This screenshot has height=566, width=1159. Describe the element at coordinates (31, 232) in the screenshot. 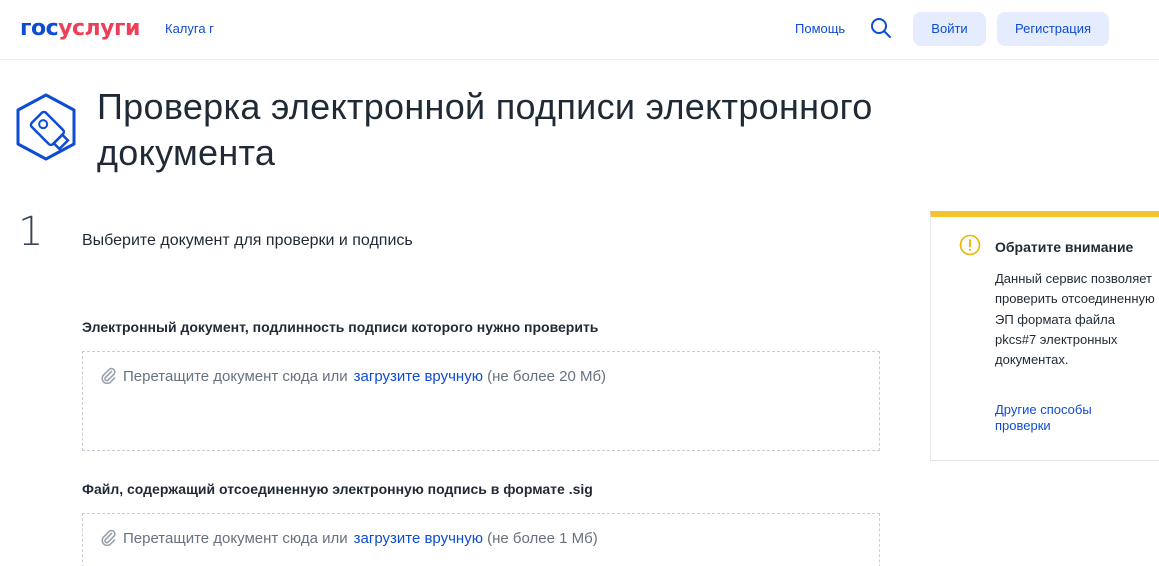

I see `step-number: 1` at that location.